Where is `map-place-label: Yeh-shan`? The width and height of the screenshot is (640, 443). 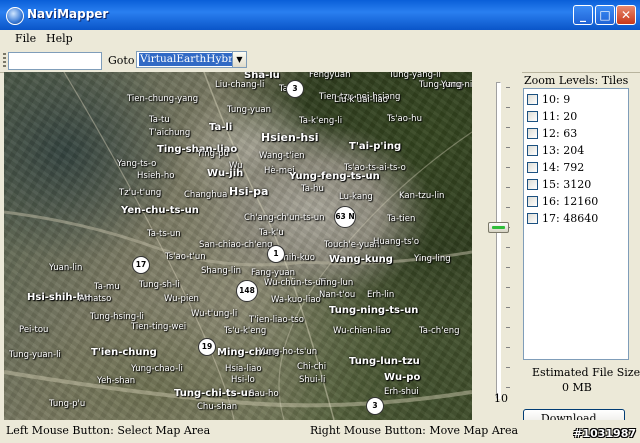
map-place-label: Yeh-shan is located at coordinates (116, 381).